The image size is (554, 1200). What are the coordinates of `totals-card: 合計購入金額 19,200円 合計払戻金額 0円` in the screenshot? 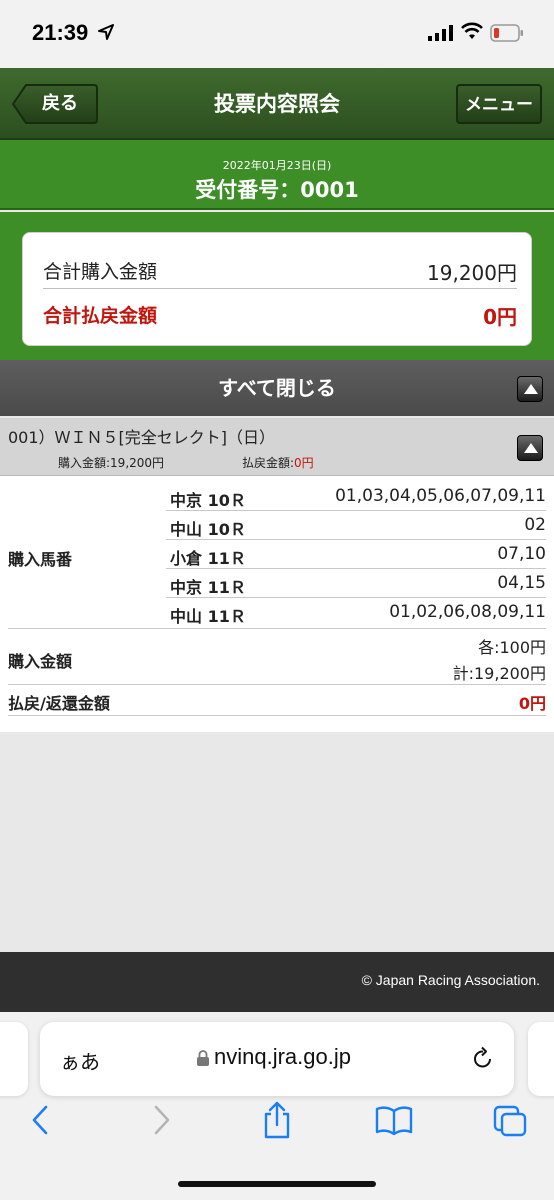 It's located at (277, 289).